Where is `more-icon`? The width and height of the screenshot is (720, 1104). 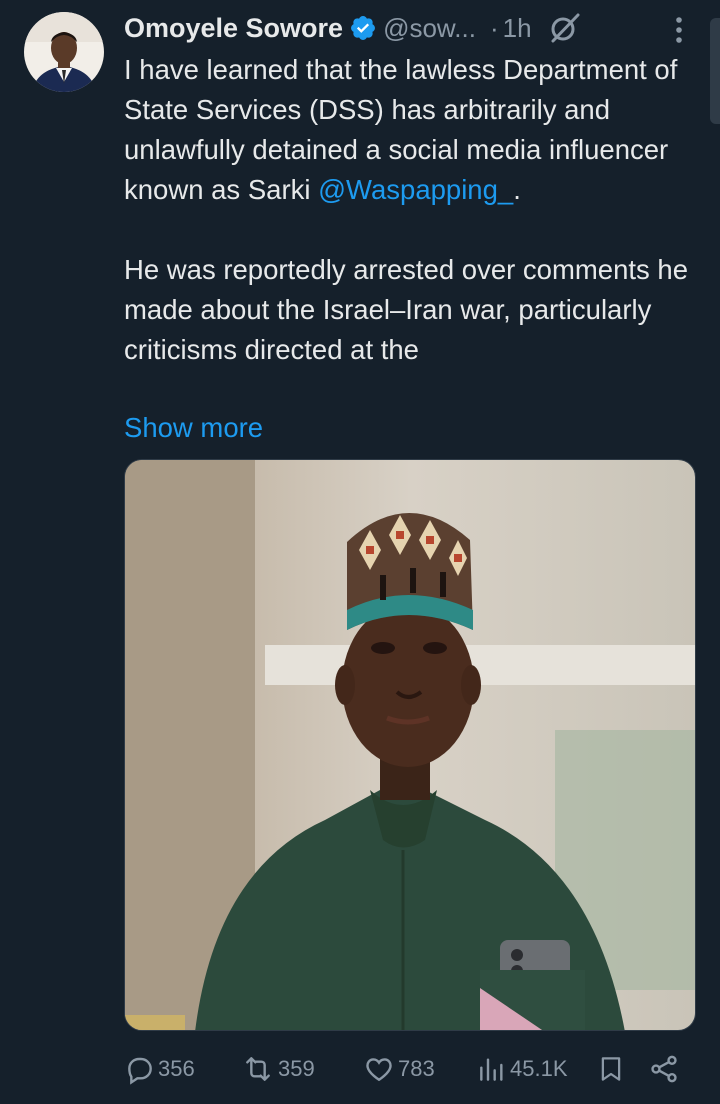 more-icon is located at coordinates (679, 30).